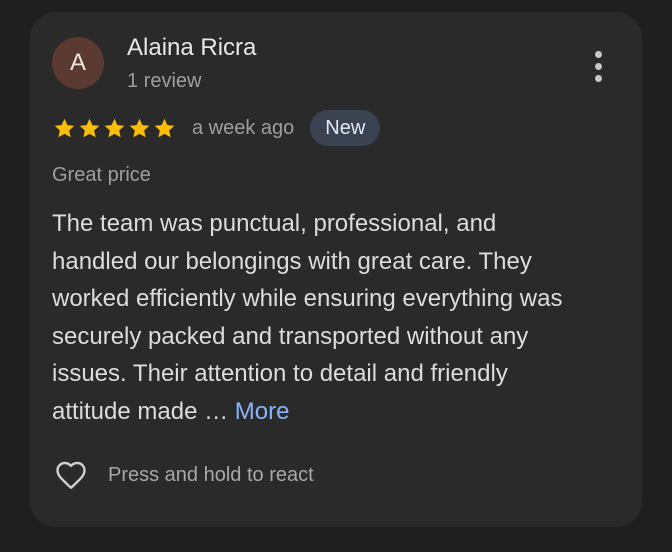 The image size is (672, 552). Describe the element at coordinates (337, 412) in the screenshot. I see `review-text-last-line: attitude made … More` at that location.